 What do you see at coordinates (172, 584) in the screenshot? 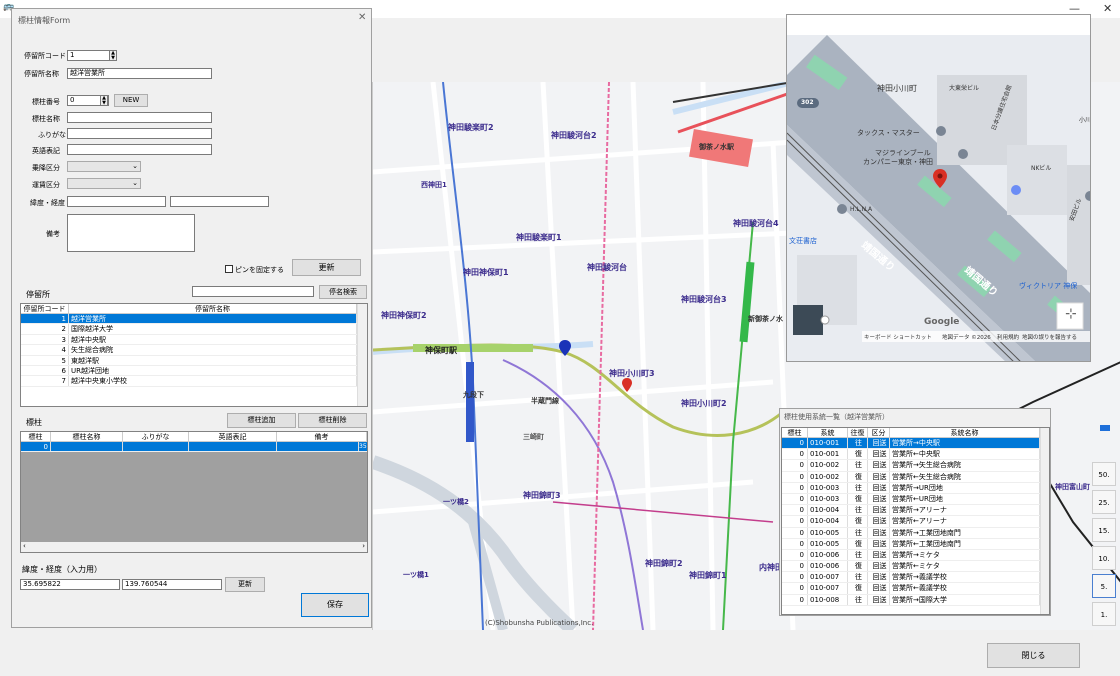
I see `coords-lng-field: 139.760544` at bounding box center [172, 584].